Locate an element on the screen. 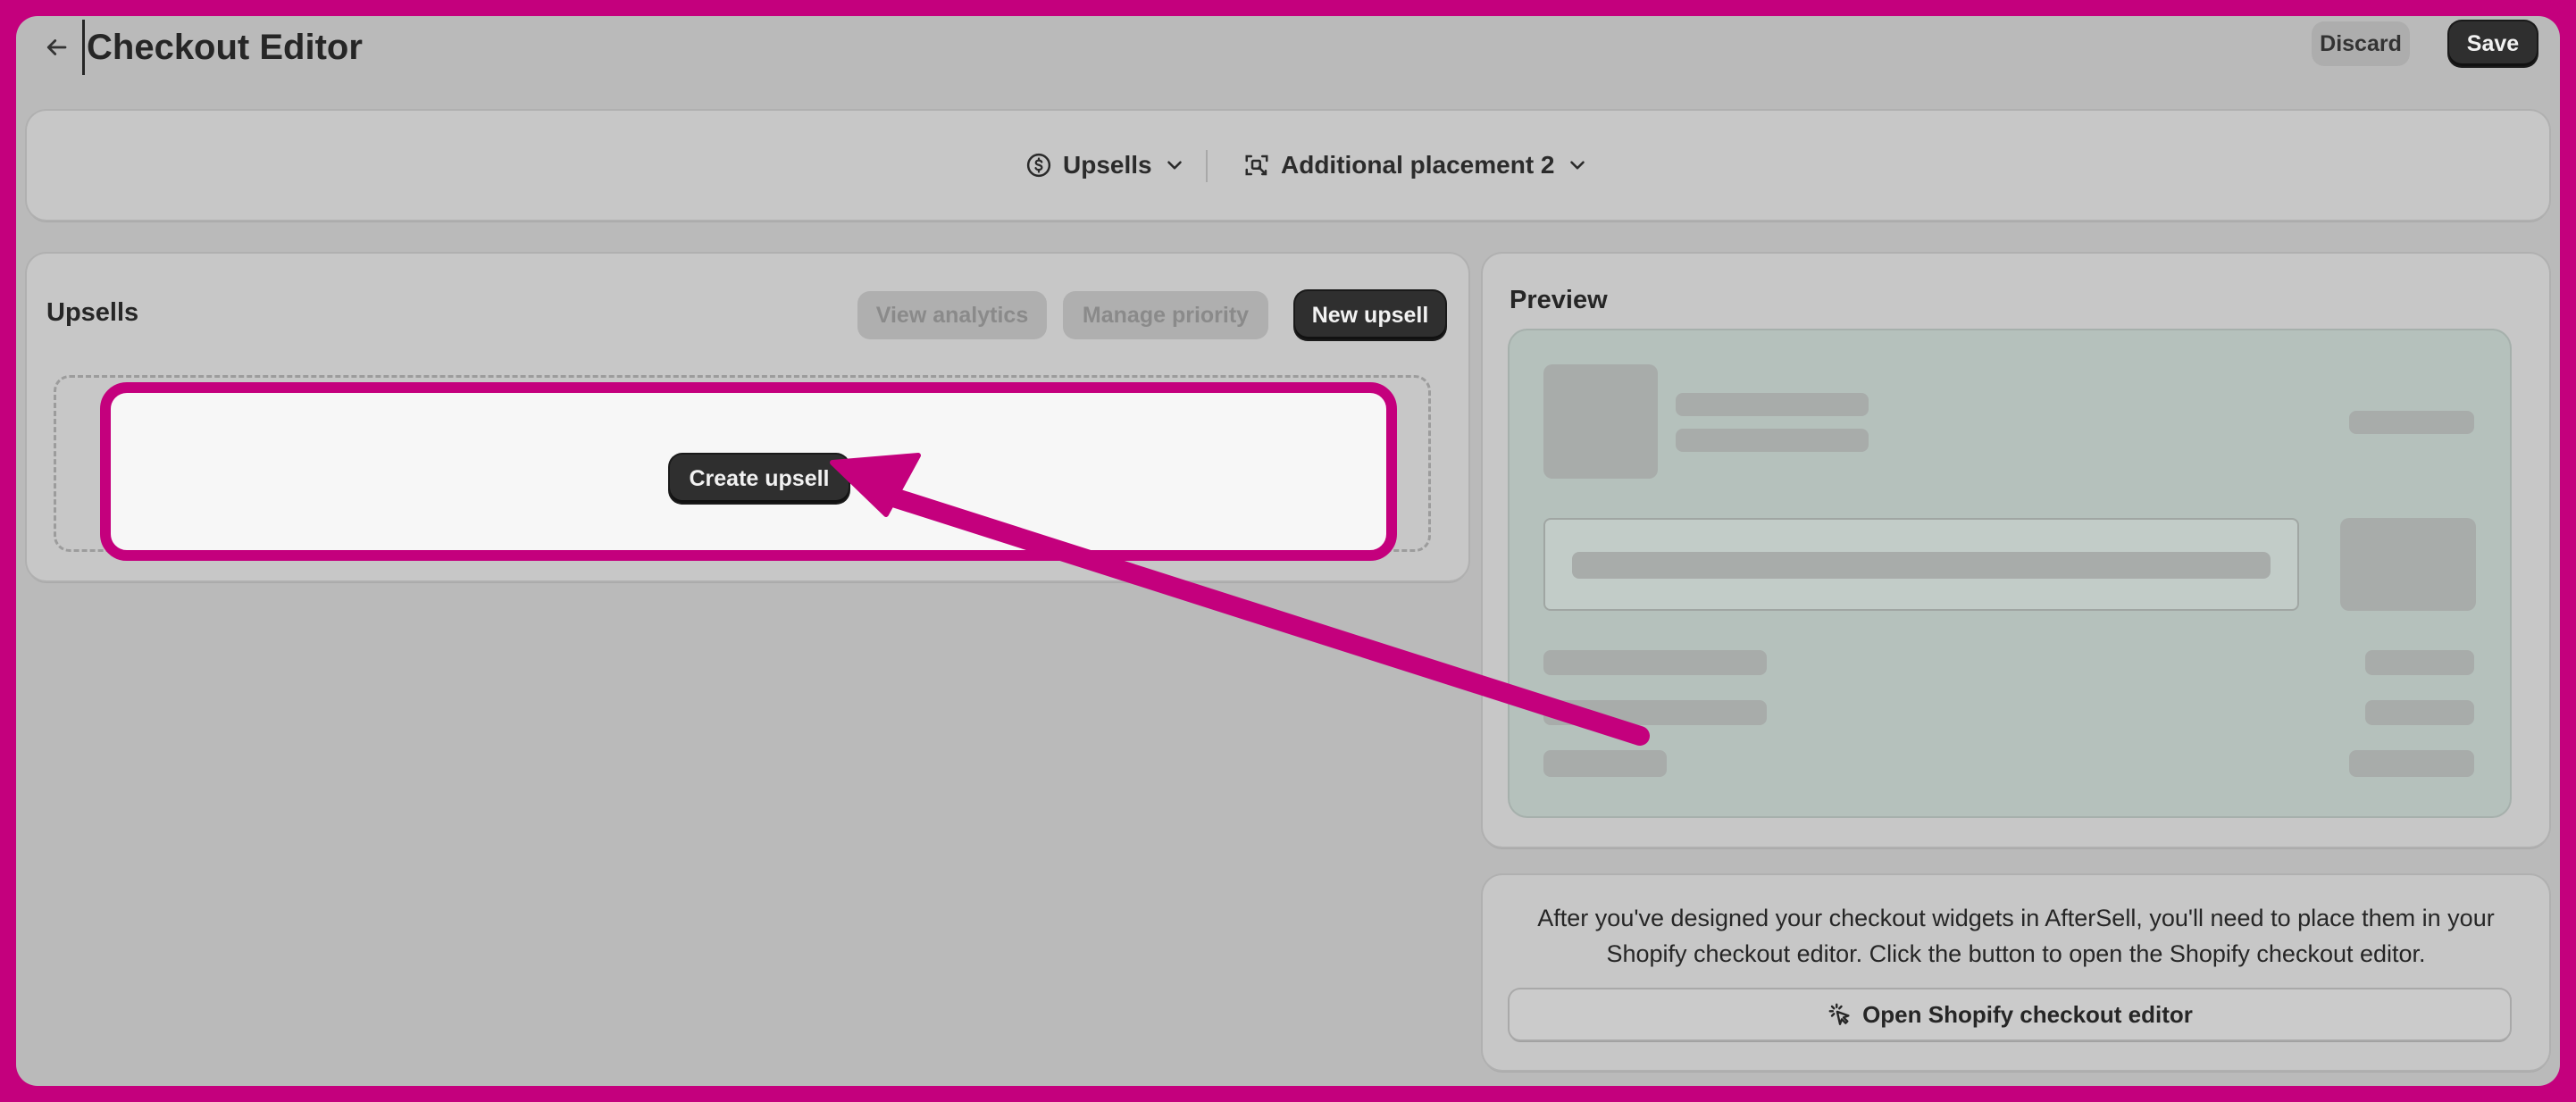 This screenshot has height=1102, width=2576. preview-apply-button is located at coordinates (2408, 564).